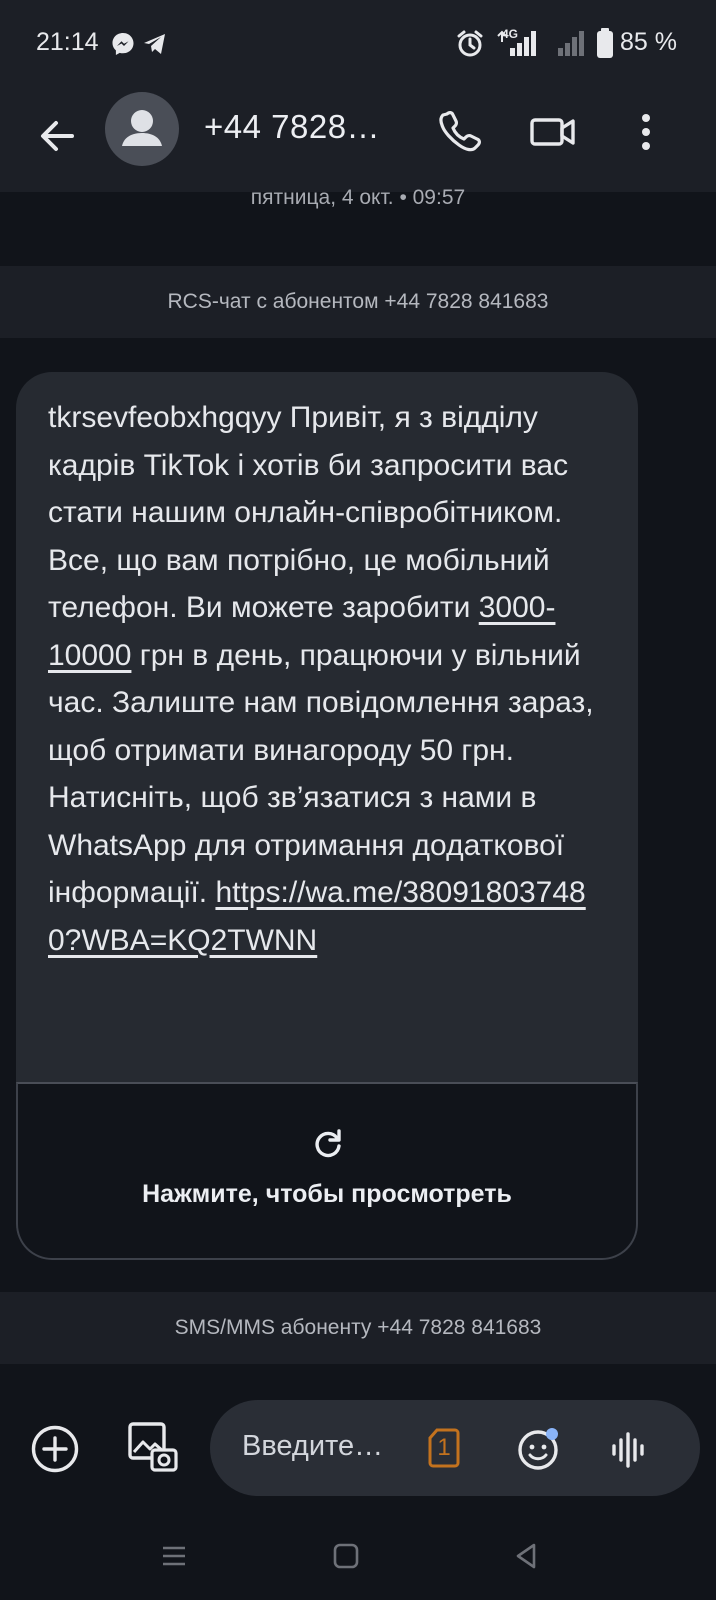 Image resolution: width=716 pixels, height=1600 pixels. I want to click on alarm-icon, so click(470, 43).